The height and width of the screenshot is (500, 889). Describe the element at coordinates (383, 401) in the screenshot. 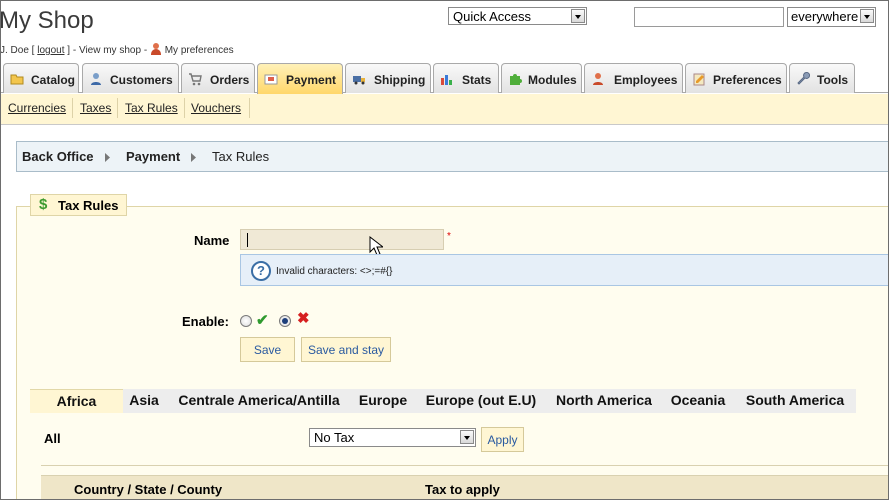

I see `tab-europe: Europe` at that location.